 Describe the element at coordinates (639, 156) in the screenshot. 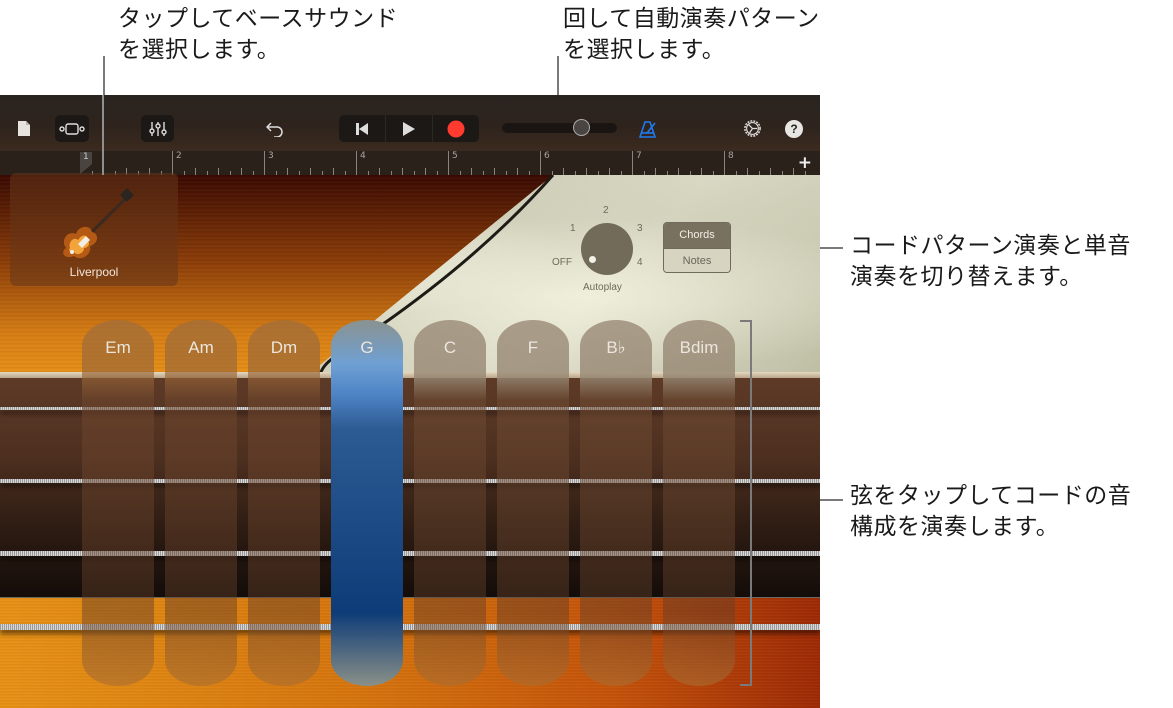

I see `bar-number: 7` at that location.